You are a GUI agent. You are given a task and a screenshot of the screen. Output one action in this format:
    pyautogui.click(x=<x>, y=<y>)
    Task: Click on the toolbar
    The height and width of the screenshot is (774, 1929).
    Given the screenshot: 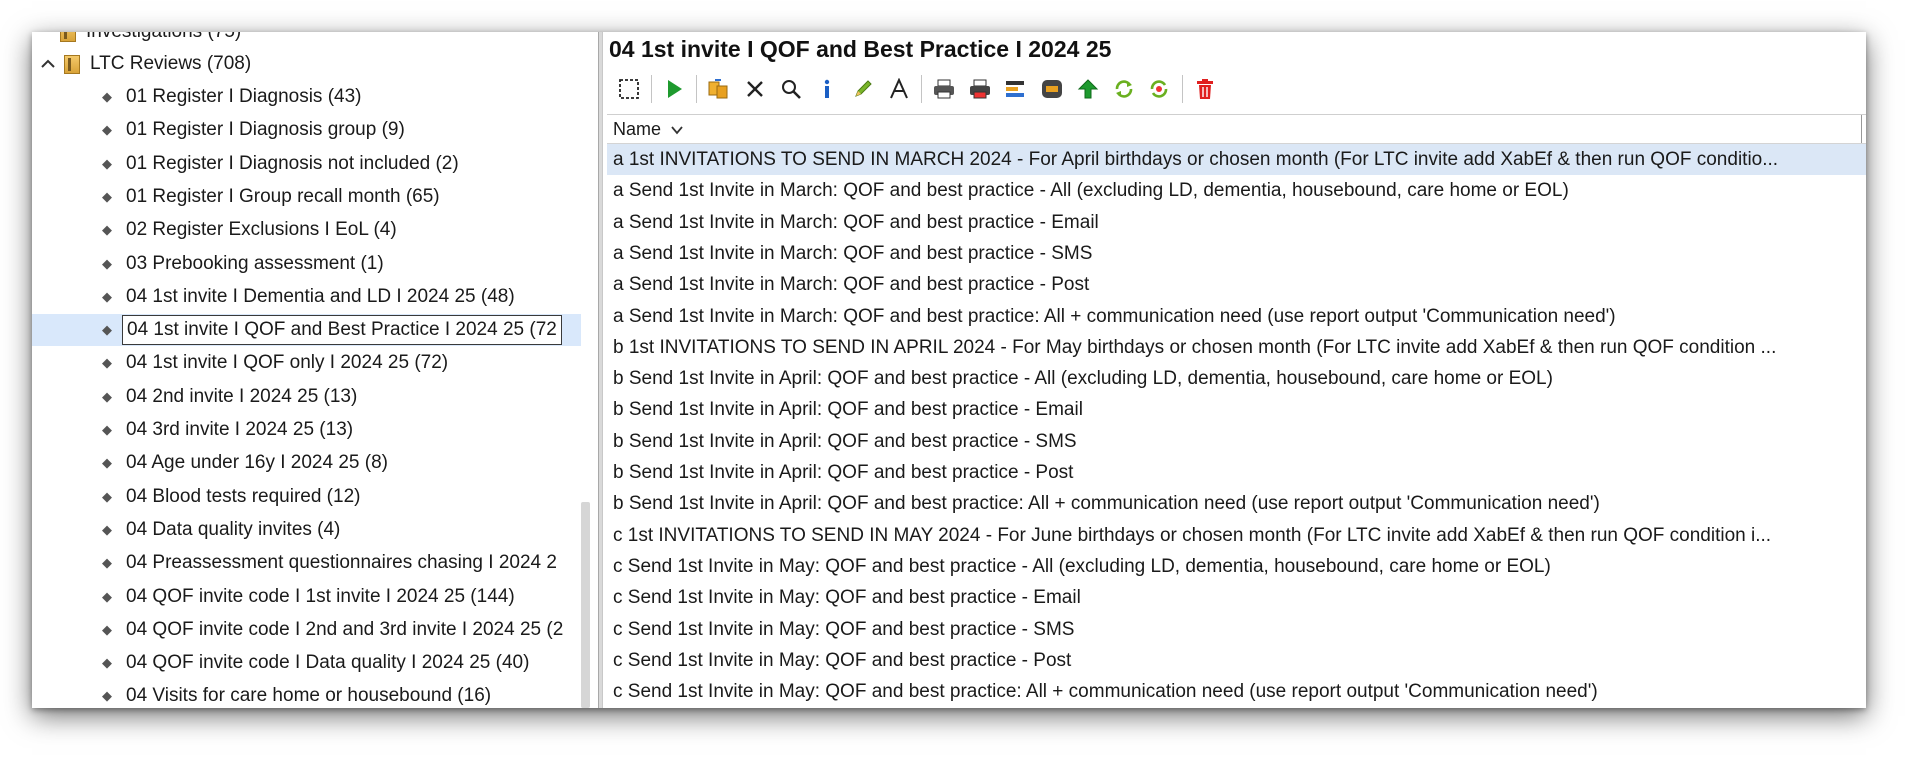 What is the action you would take?
    pyautogui.click(x=917, y=89)
    